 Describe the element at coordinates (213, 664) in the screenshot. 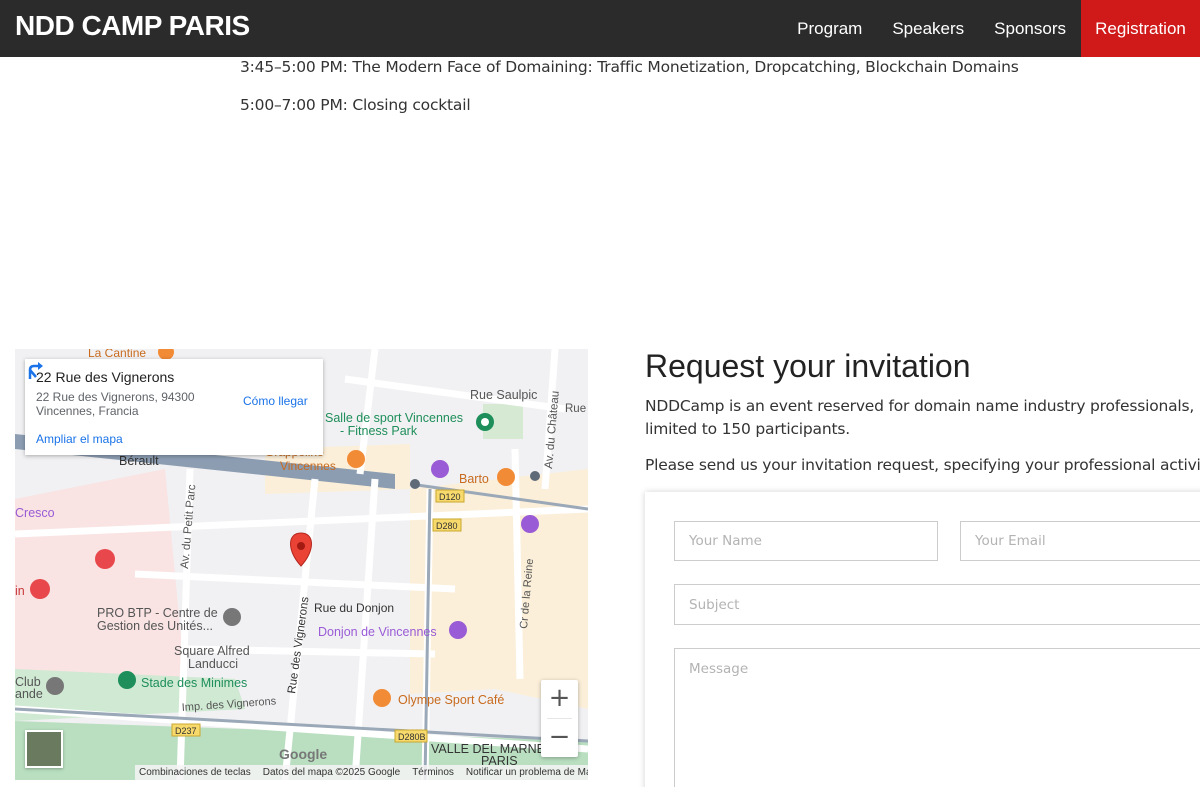

I see `map-label: Landucci` at that location.